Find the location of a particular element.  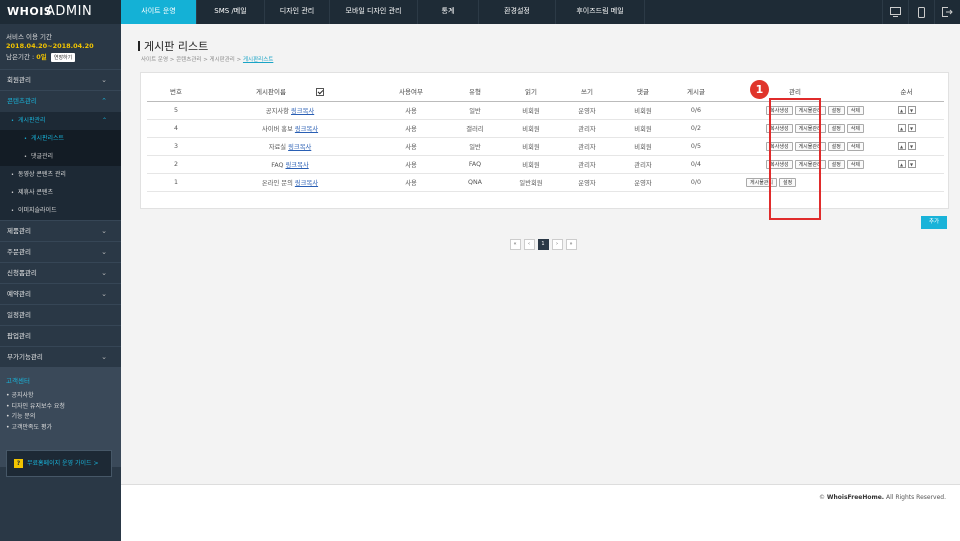

tab-sms-mail: SMS /메일 is located at coordinates (231, 12).